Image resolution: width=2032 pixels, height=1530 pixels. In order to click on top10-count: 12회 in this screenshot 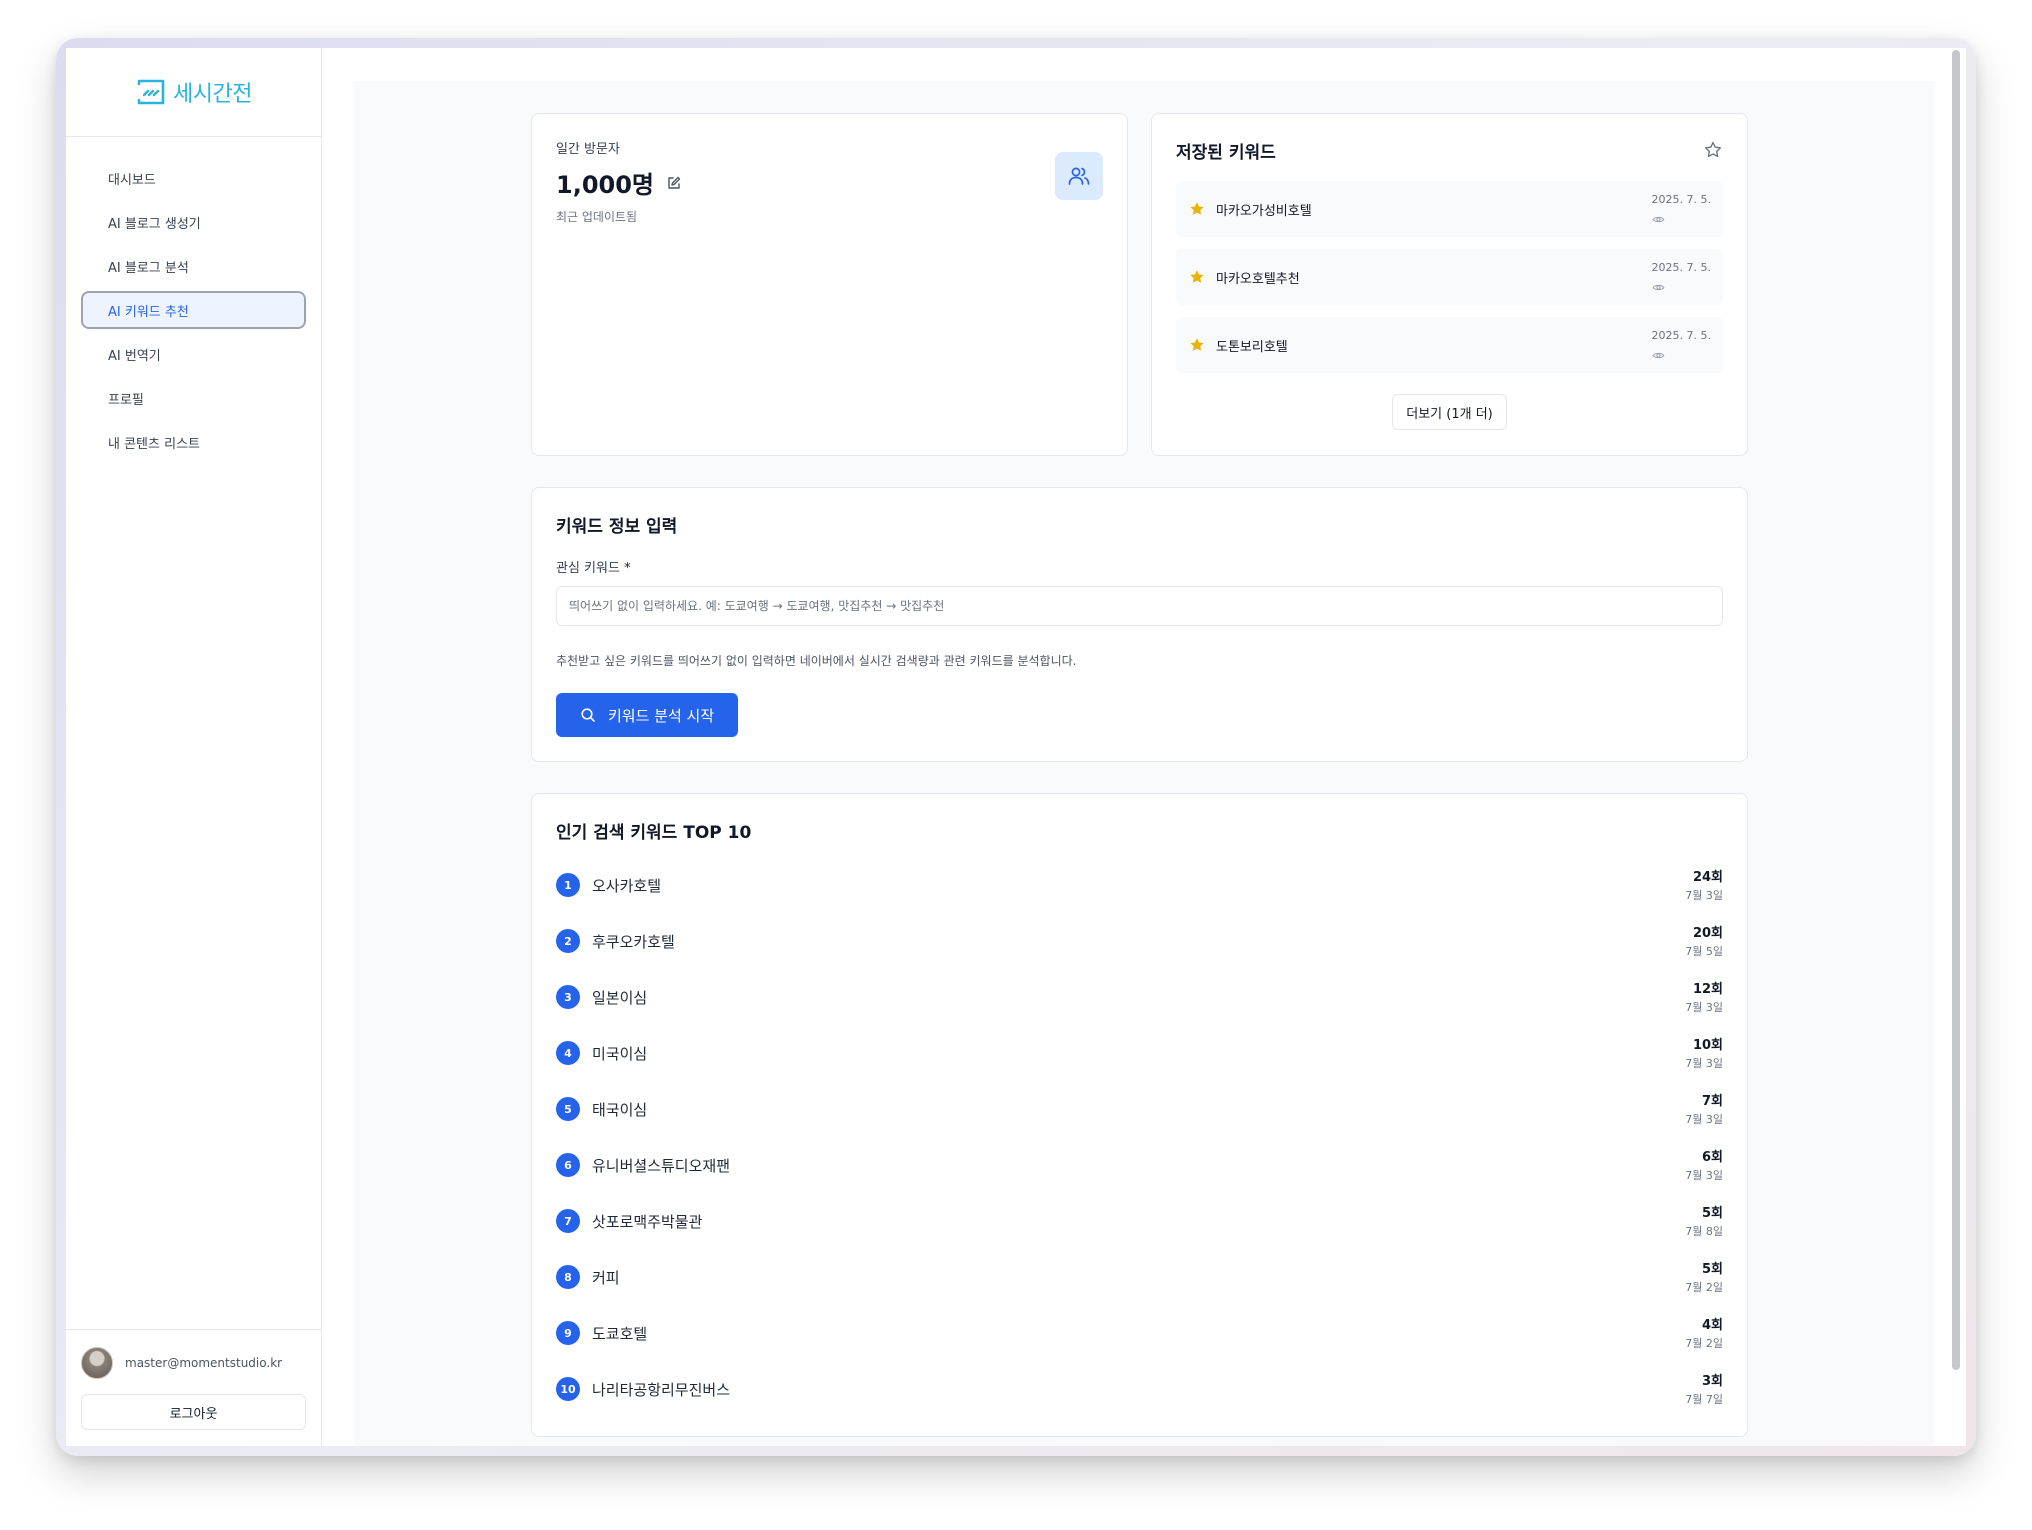, I will do `click(1707, 989)`.